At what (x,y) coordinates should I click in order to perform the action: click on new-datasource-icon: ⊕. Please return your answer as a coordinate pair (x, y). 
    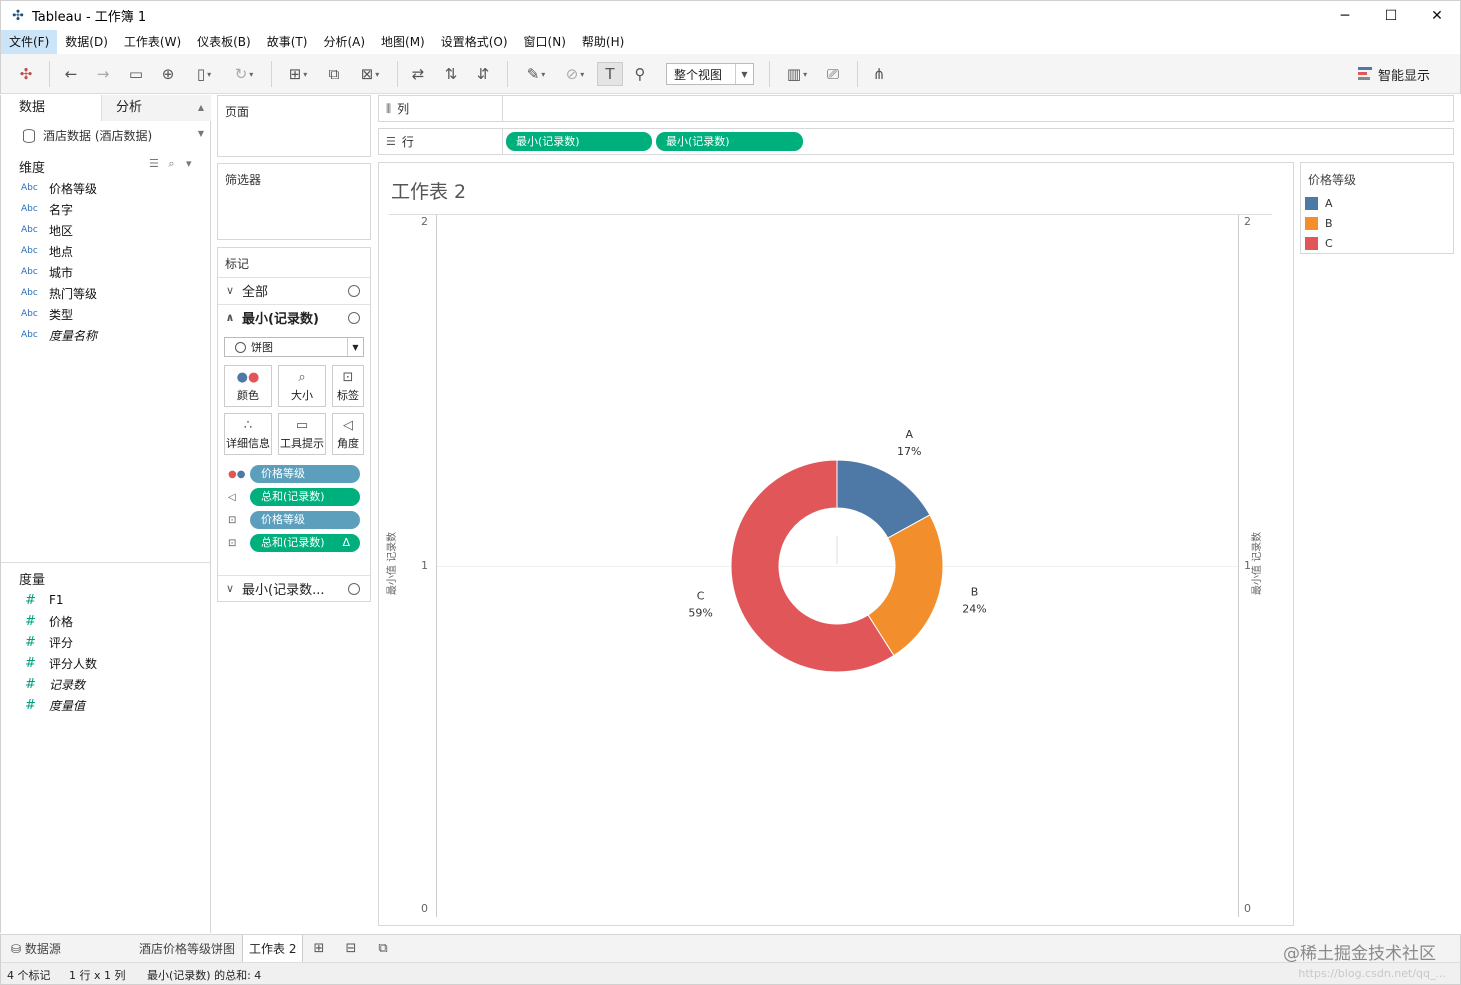
    Looking at the image, I should click on (168, 74).